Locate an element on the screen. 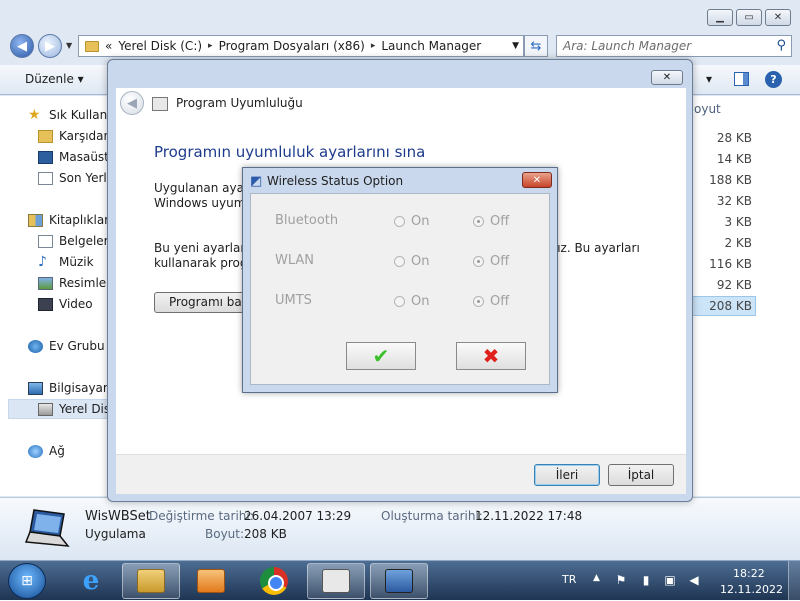  ok-button: ✔ is located at coordinates (381, 356).